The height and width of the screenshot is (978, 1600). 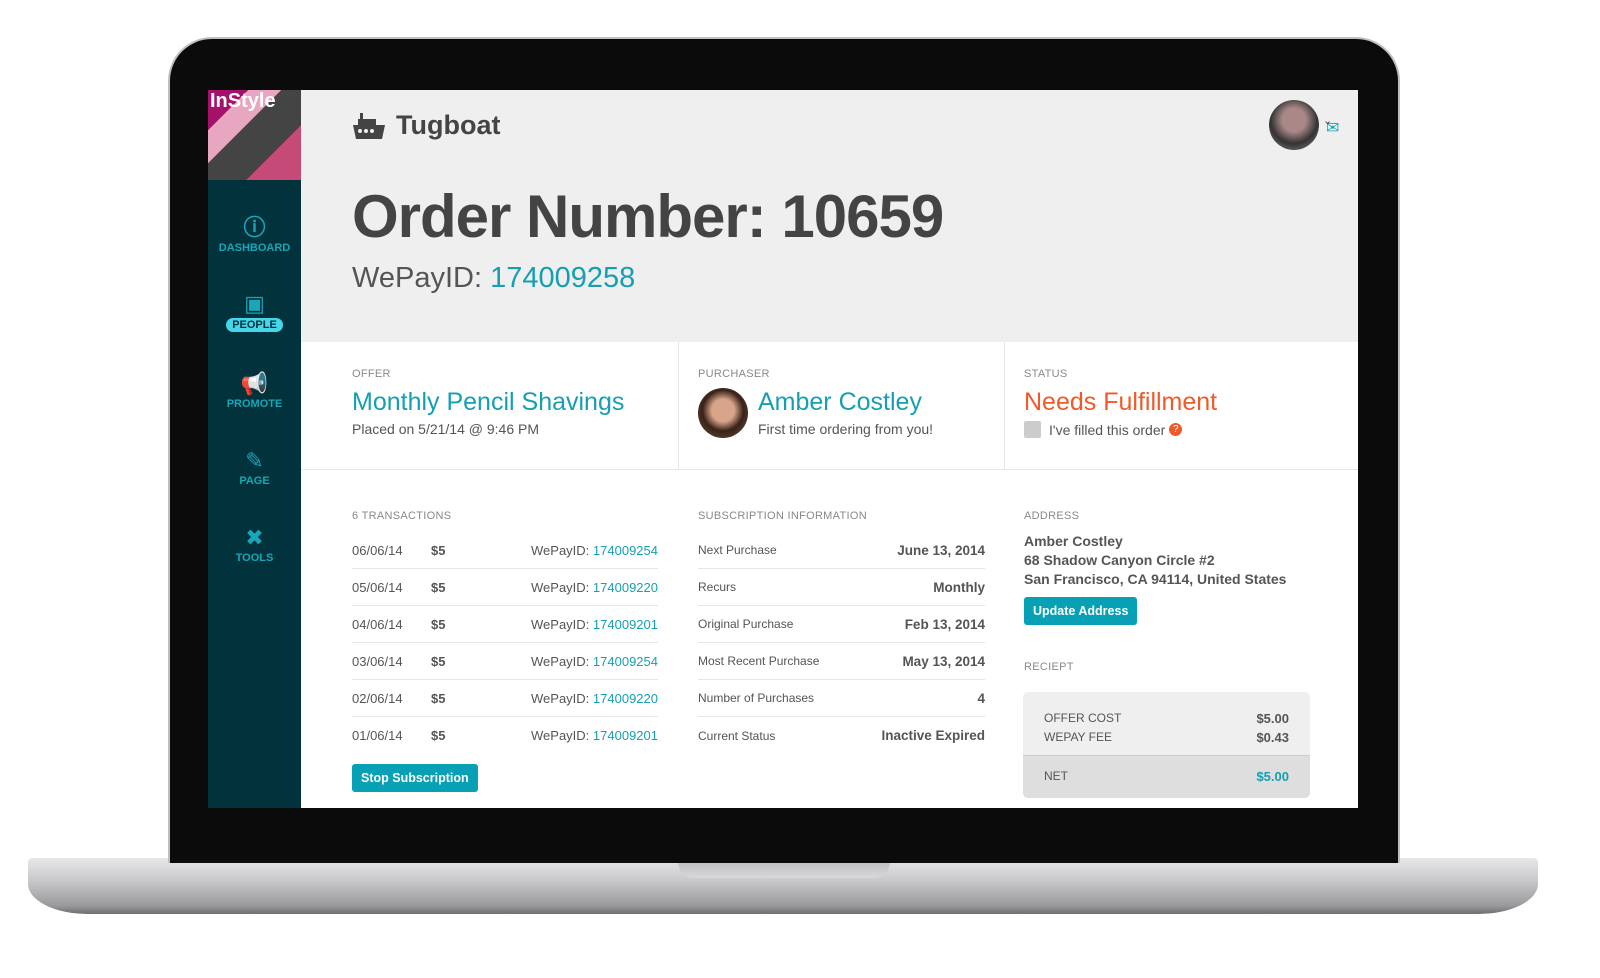 I want to click on offer-name: Monthly Pencil Shavings, so click(x=515, y=402).